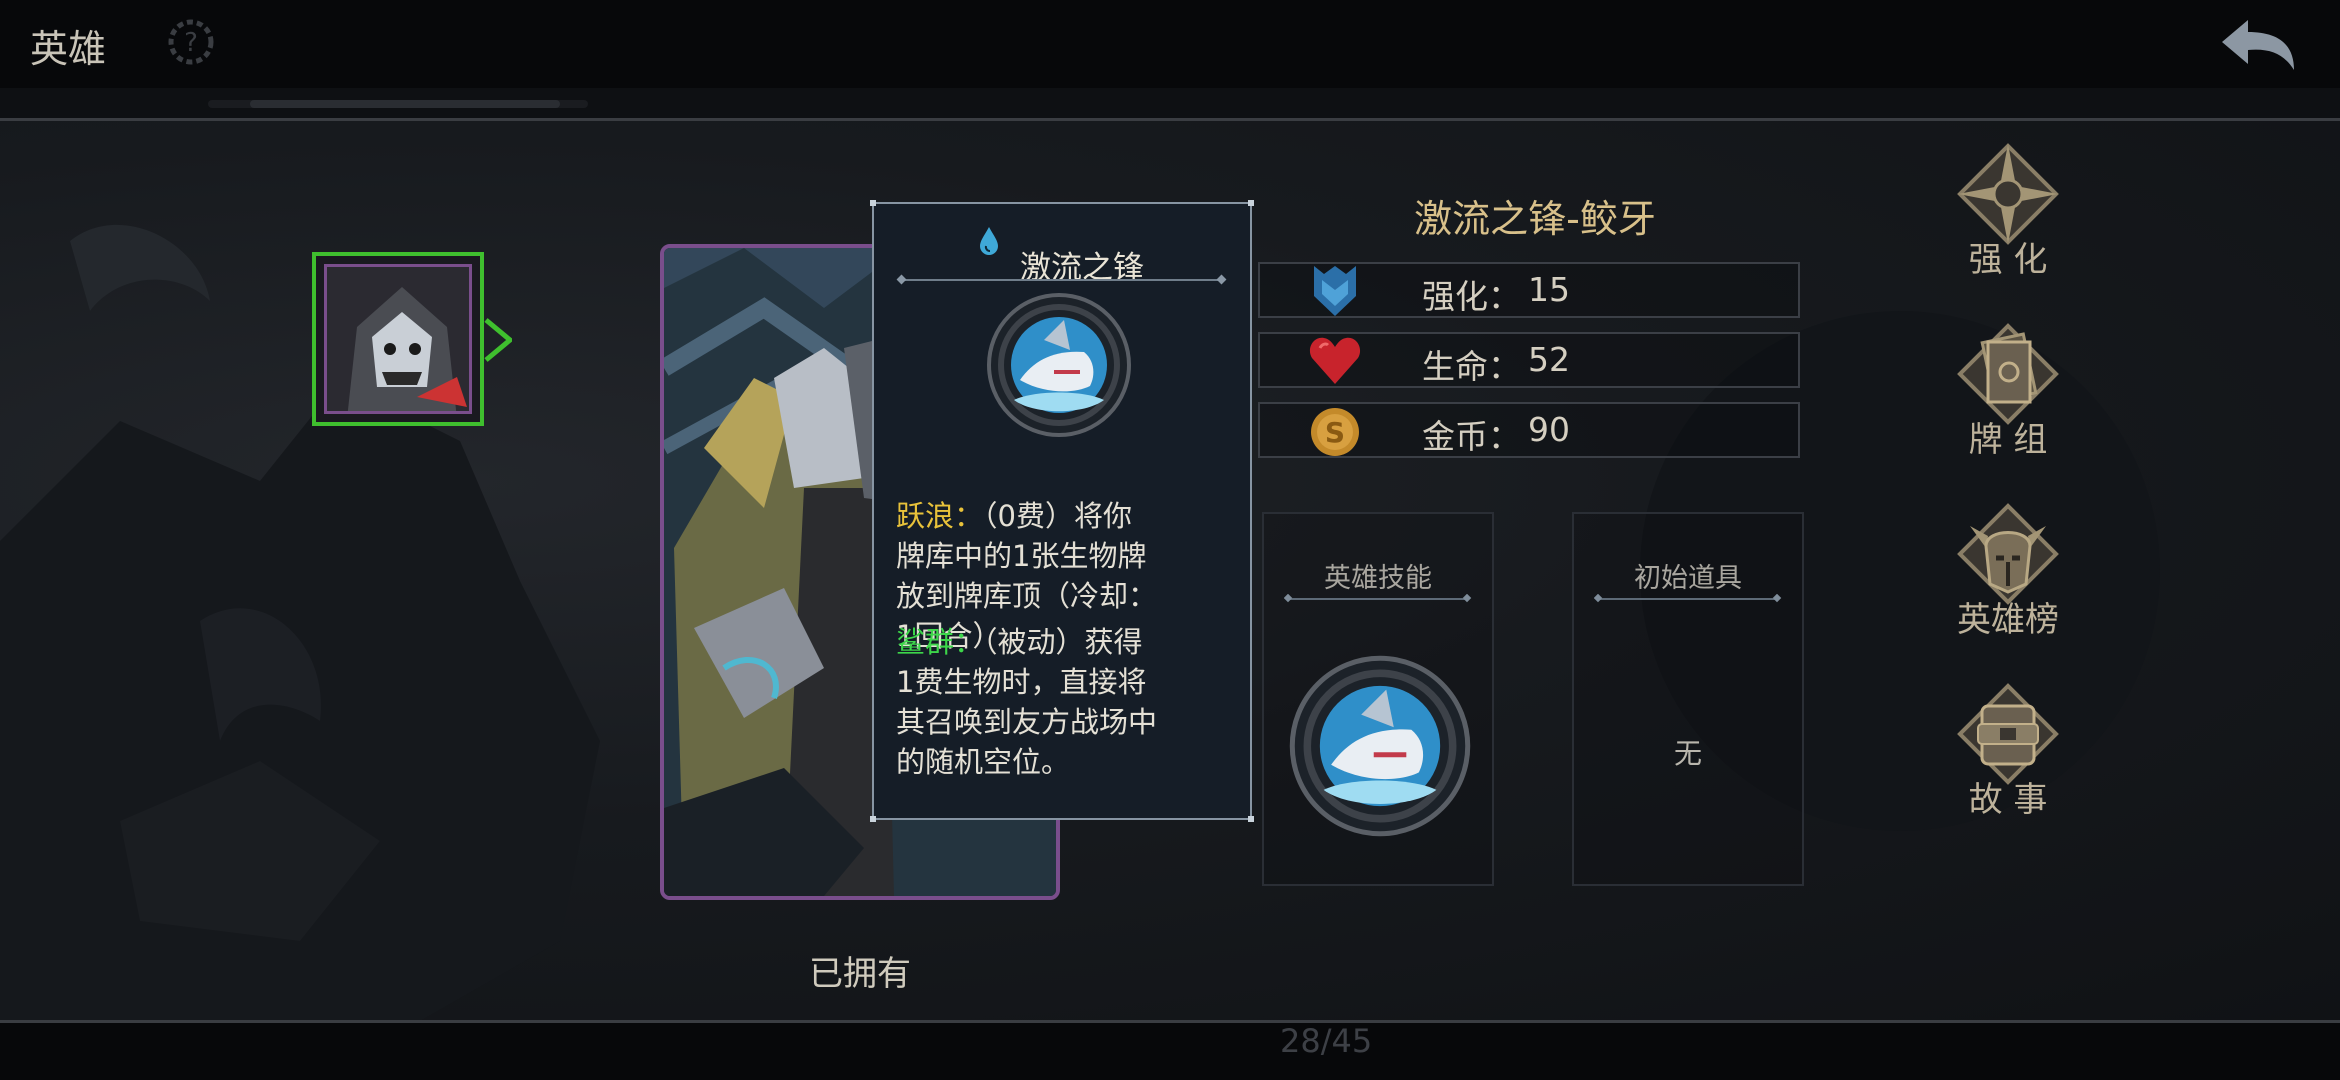  I want to click on box-title: 英雄技能, so click(1378, 578).